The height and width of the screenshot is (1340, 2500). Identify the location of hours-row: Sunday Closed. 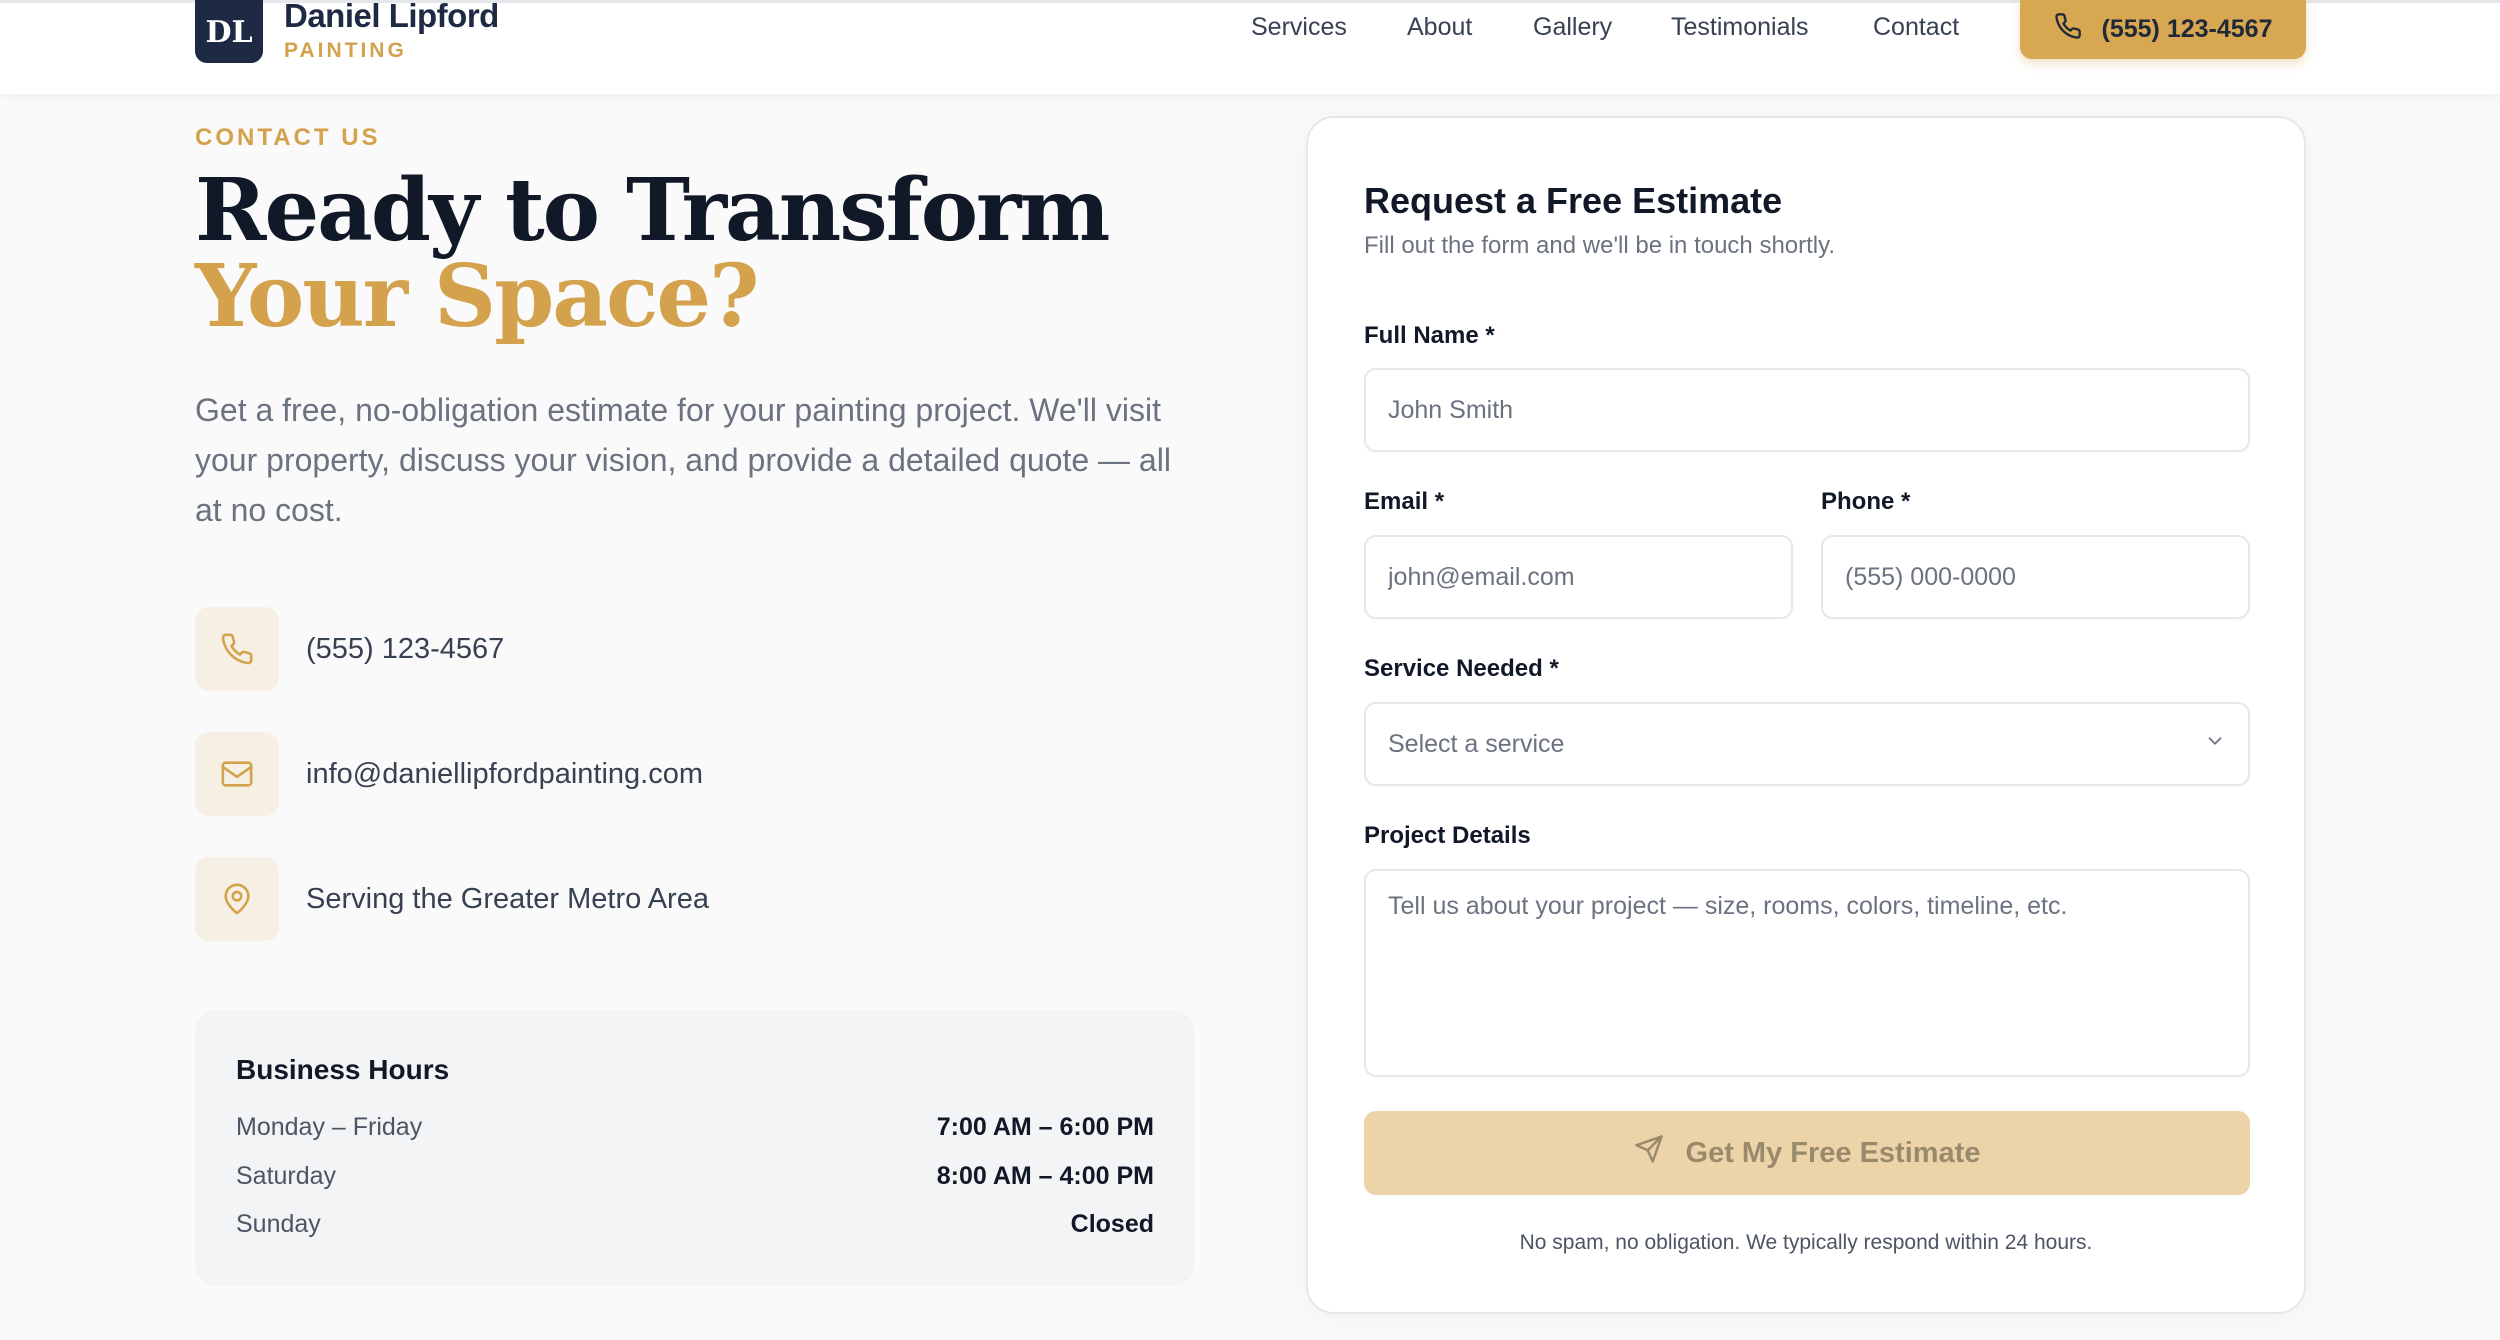
(695, 1227).